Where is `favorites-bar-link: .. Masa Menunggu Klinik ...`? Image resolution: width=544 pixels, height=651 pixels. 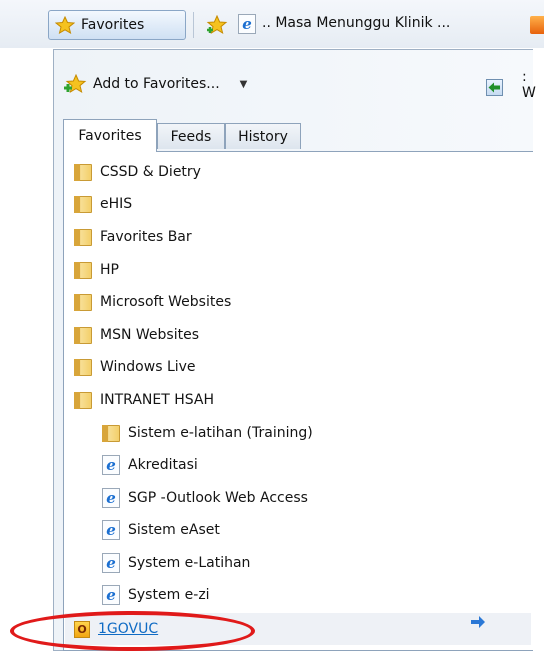 favorites-bar-link: .. Masa Menunggu Klinik ... is located at coordinates (356, 23).